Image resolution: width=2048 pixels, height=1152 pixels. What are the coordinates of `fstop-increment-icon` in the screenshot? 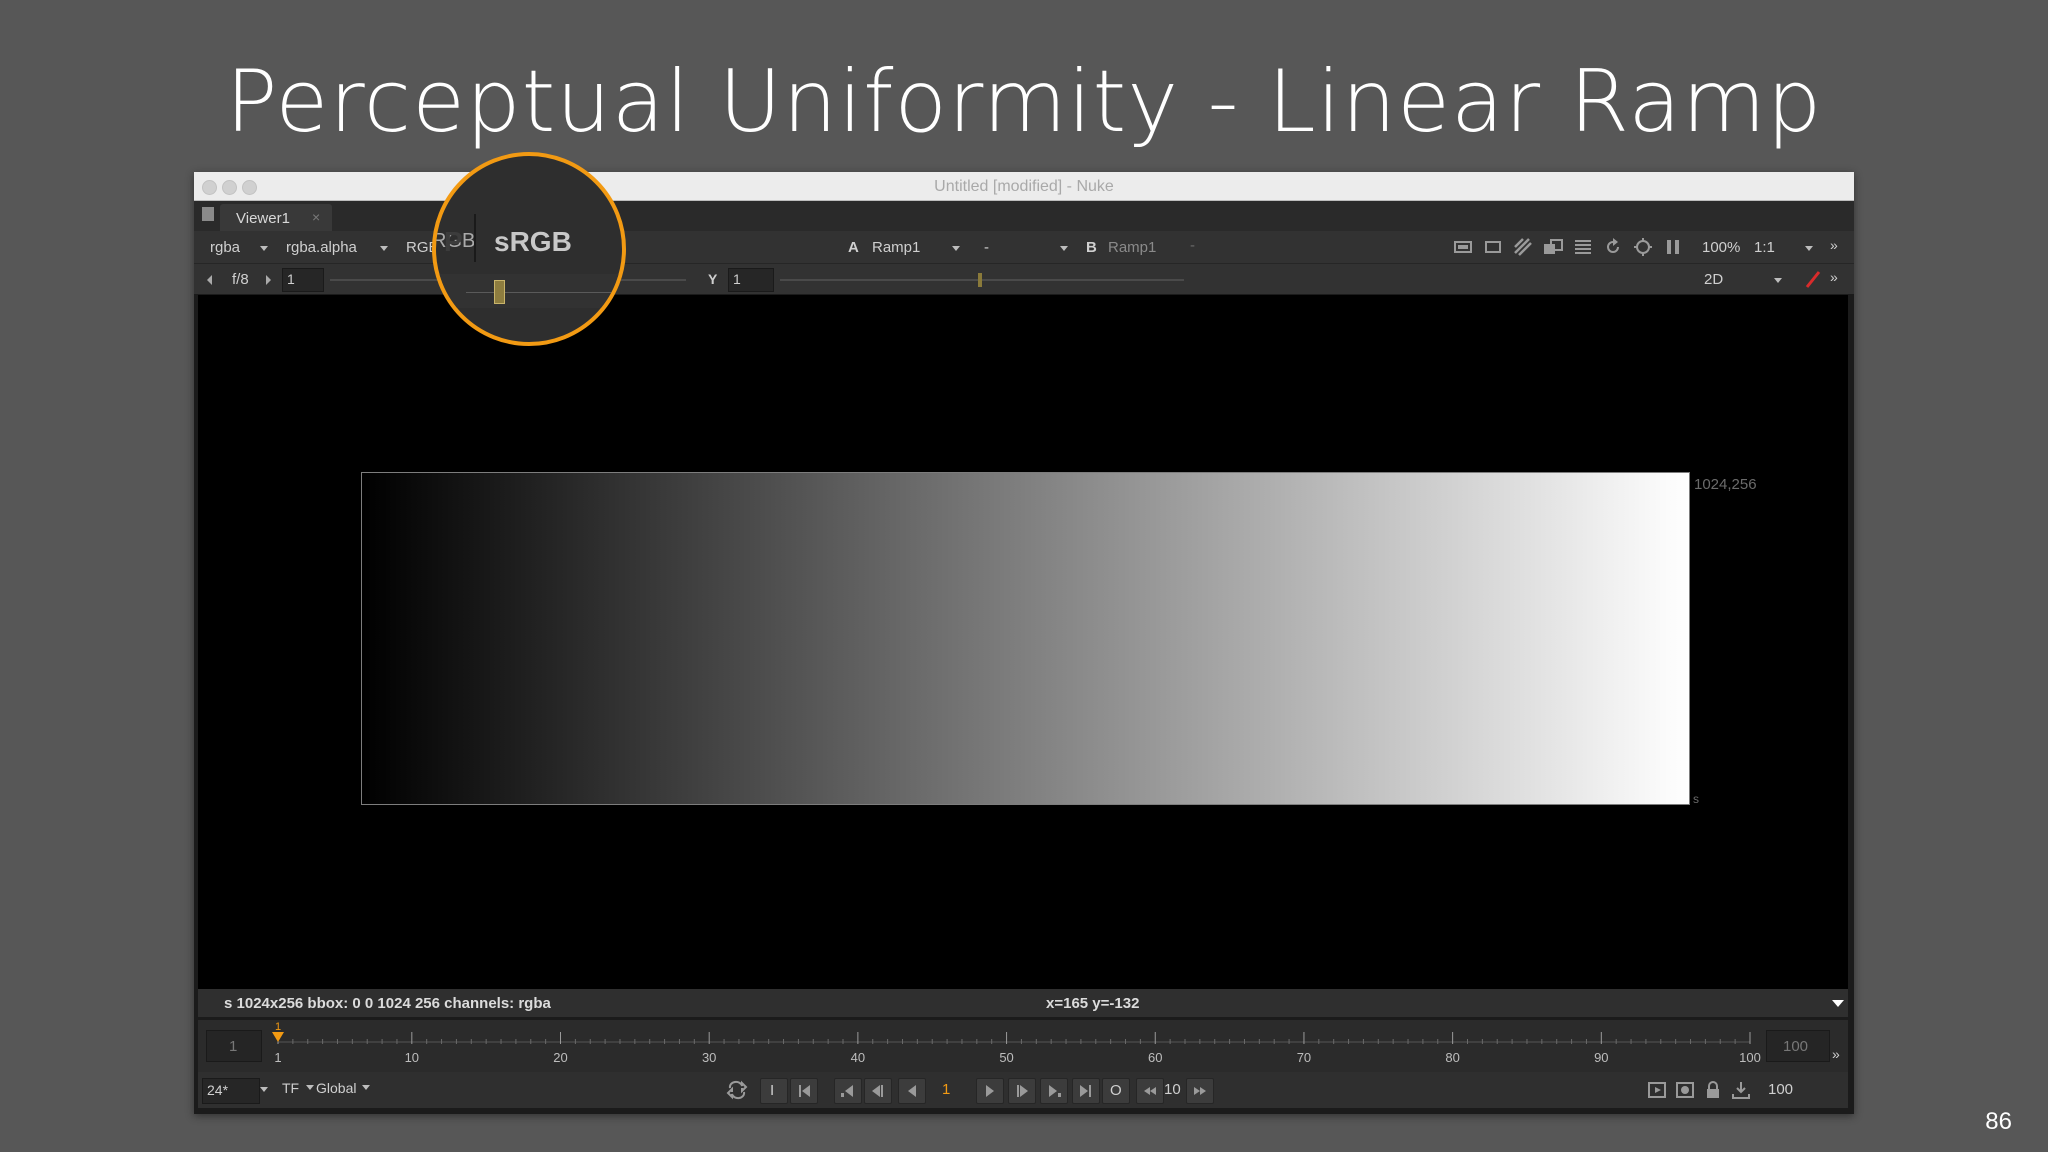 It's located at (269, 280).